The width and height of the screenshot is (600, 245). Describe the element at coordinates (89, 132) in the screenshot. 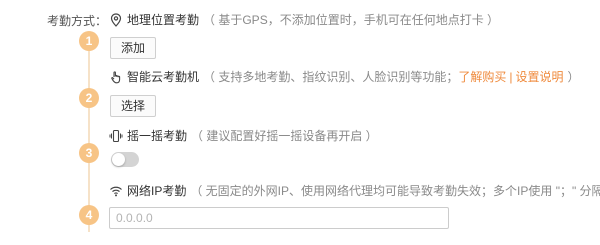

I see `step-rail` at that location.